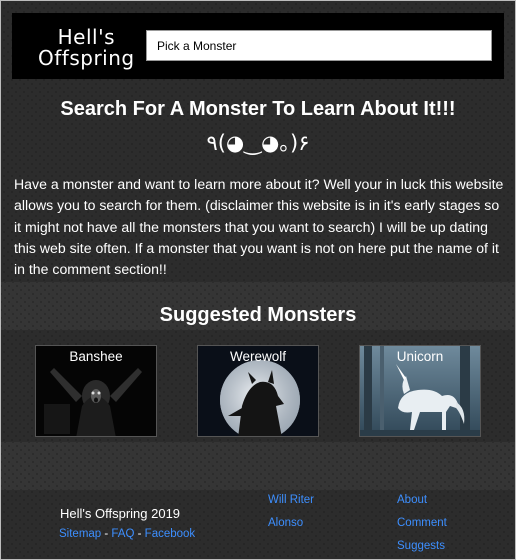 This screenshot has height=560, width=516. Describe the element at coordinates (412, 500) in the screenshot. I see `footer-link-about: About` at that location.